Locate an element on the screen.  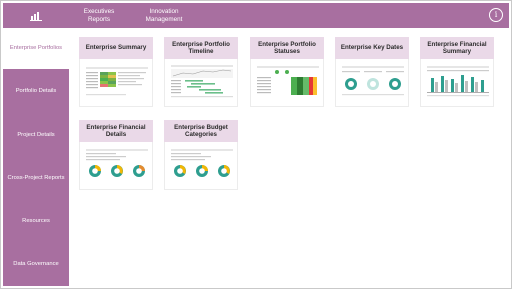
info-icon: i is located at coordinates (496, 15).